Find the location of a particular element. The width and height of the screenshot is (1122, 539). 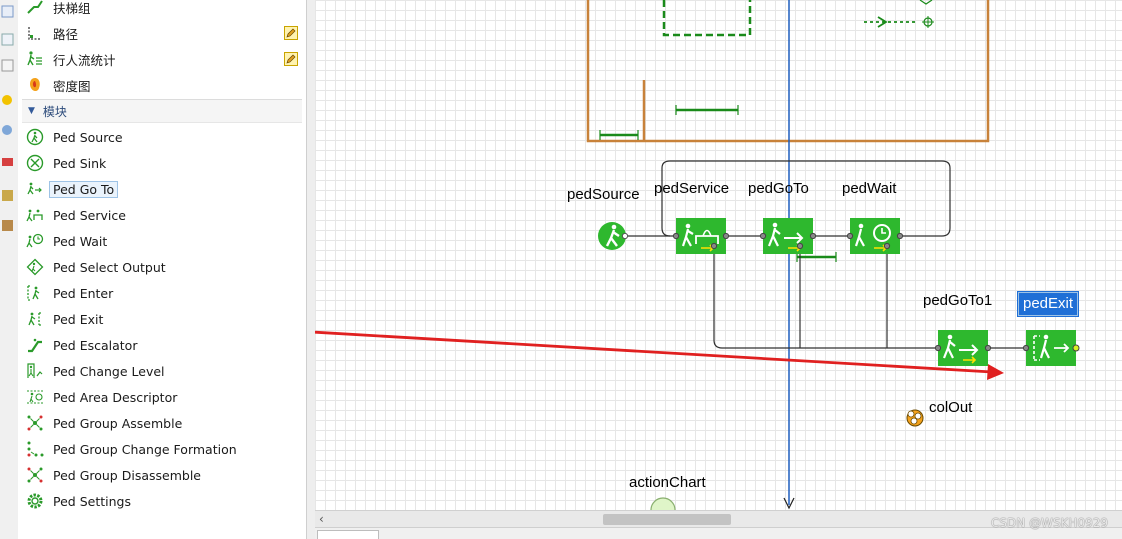

palette-item-ped-sink: Ped Sink is located at coordinates (66, 163).